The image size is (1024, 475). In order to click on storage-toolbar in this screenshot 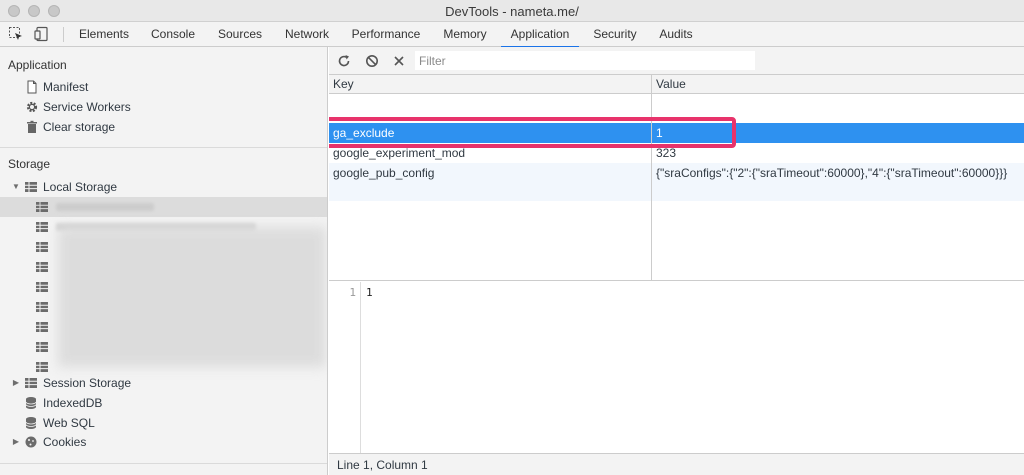, I will do `click(676, 61)`.